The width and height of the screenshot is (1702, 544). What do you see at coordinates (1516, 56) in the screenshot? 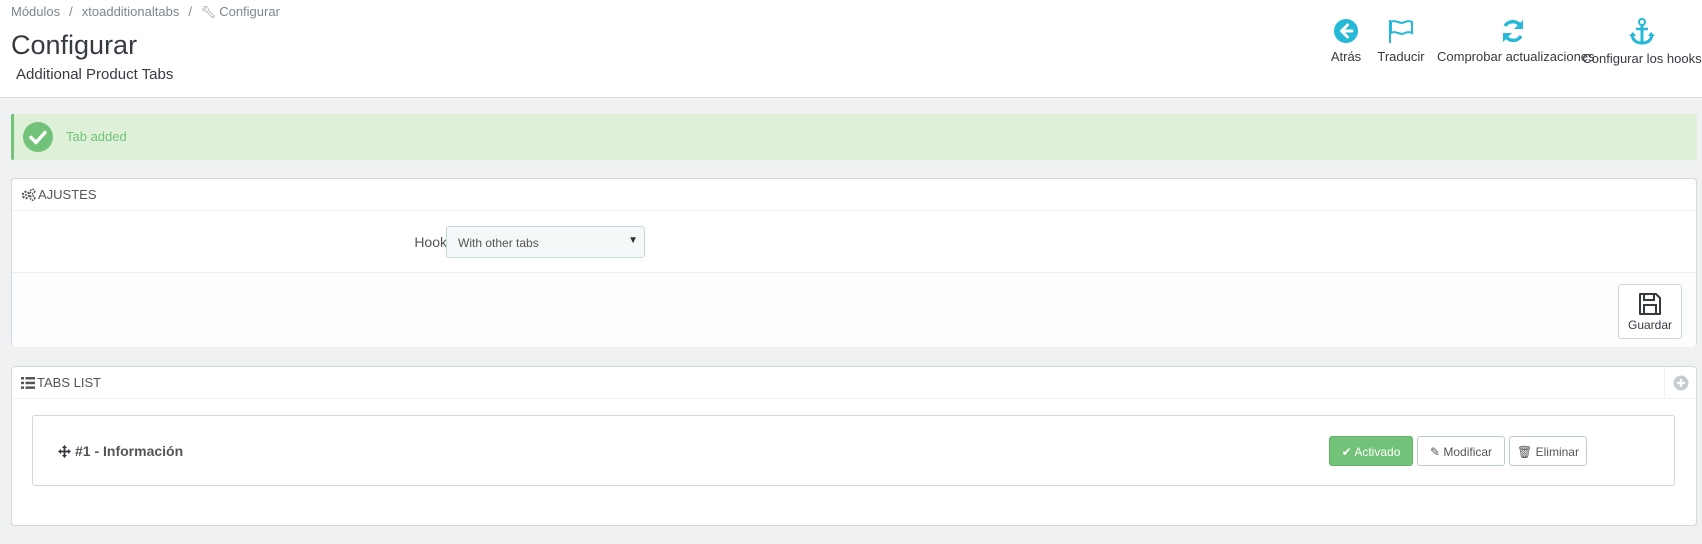
I see `check-updates-label: Comprobar actualizaciones` at bounding box center [1516, 56].